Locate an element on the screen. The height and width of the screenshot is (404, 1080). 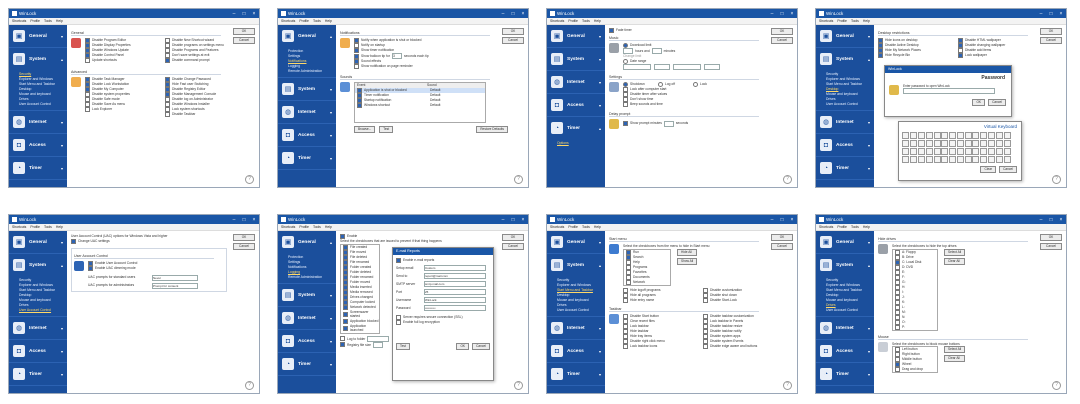
select-all-mouse-button: Select All is located at coordinates (955, 350).